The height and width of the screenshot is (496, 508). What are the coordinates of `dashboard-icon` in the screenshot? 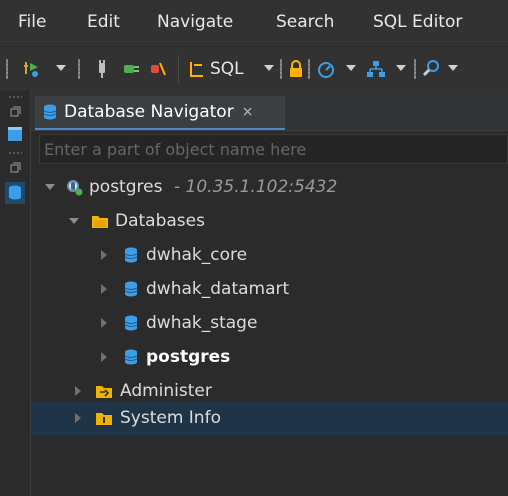 It's located at (326, 69).